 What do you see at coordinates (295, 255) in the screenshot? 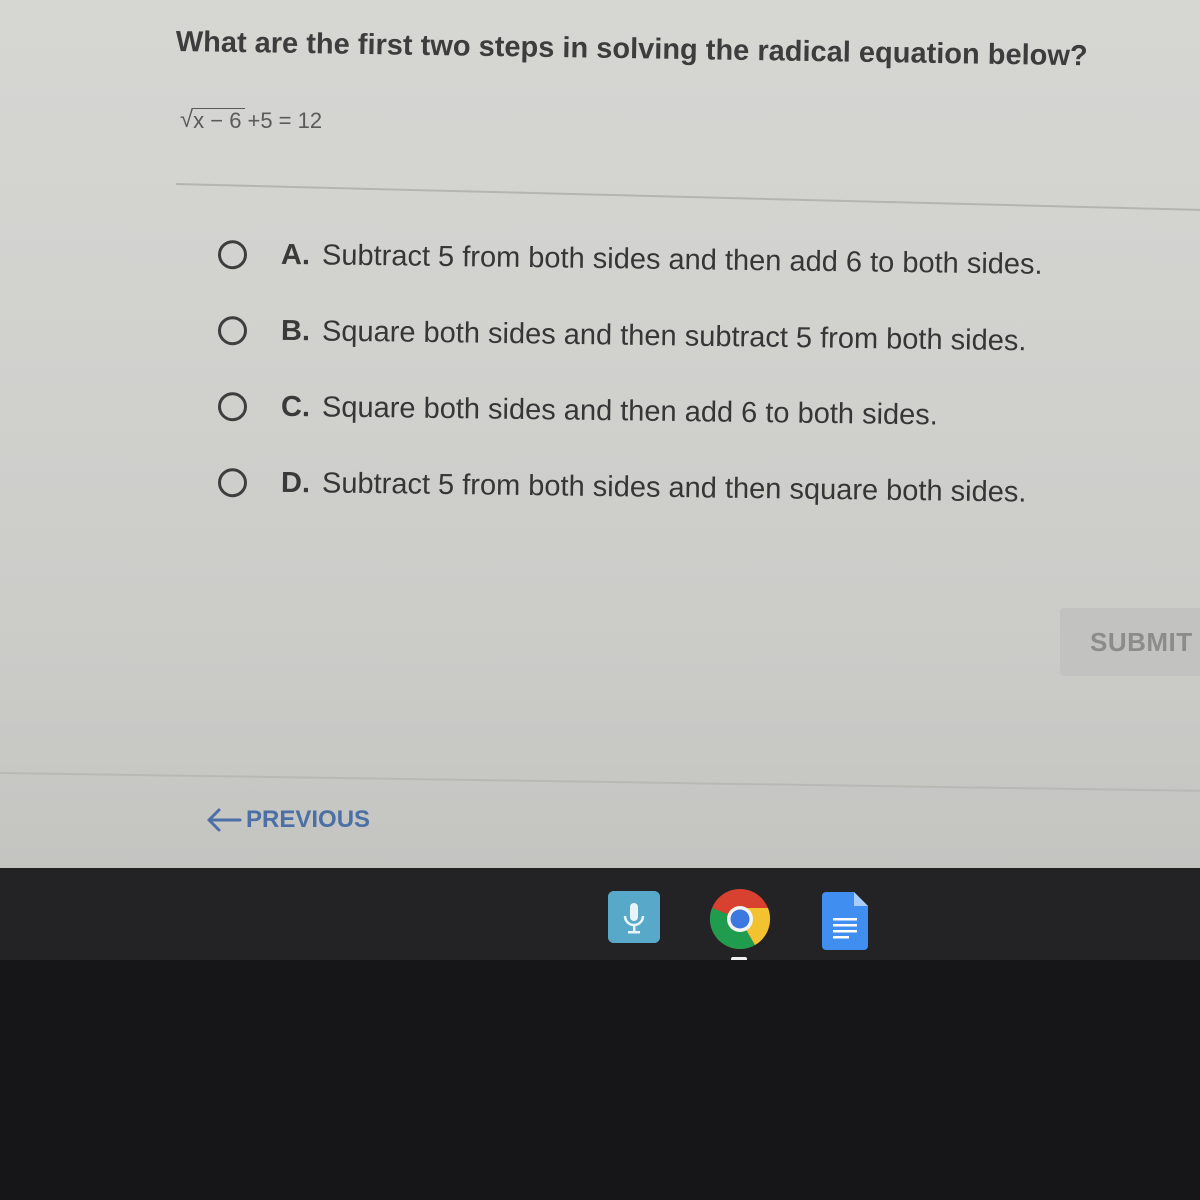
I see `option-letter: A.` at bounding box center [295, 255].